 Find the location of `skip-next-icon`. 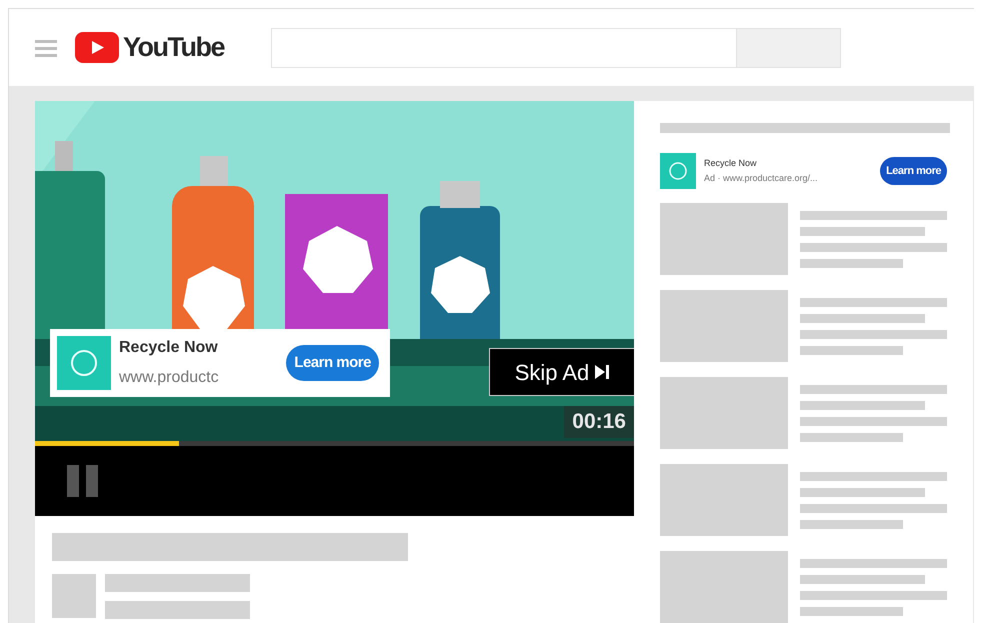

skip-next-icon is located at coordinates (602, 372).